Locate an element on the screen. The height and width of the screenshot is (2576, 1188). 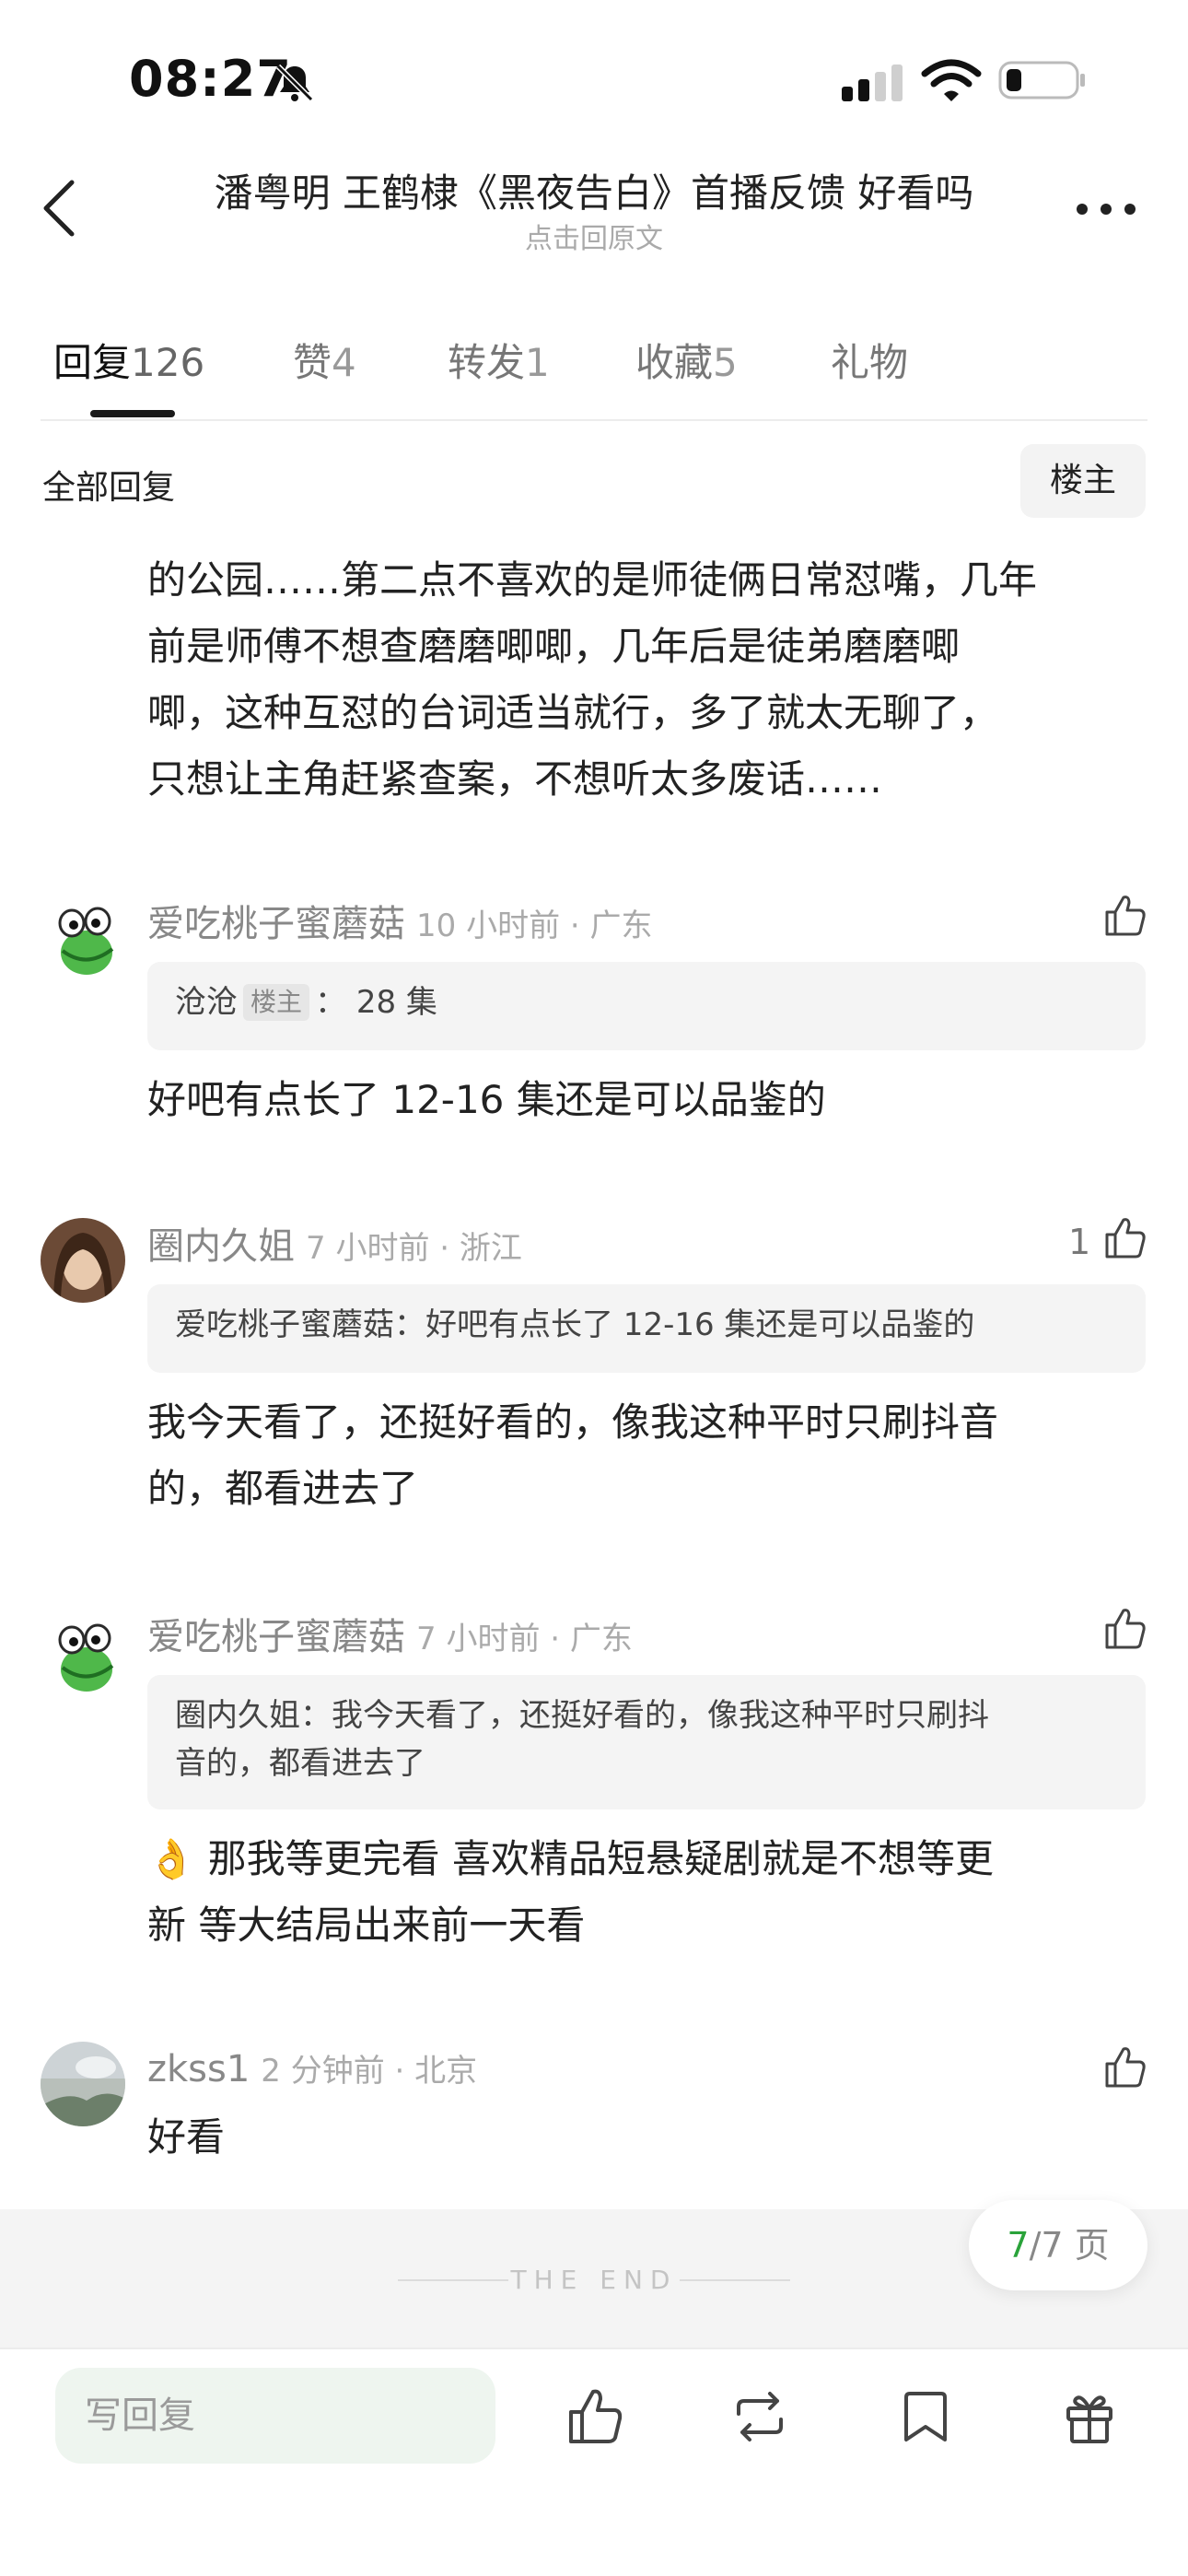
quoted-reply: 沧沧 楼主： 28 集 is located at coordinates (646, 1006).